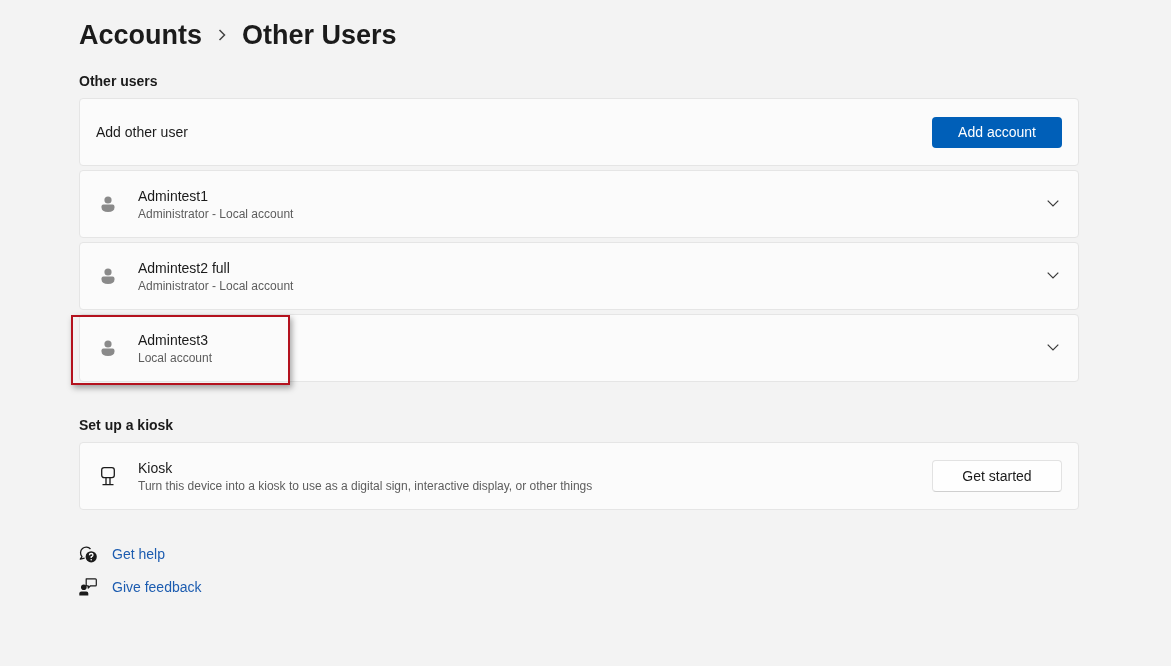  I want to click on user-name: Admintest2 full, so click(184, 267).